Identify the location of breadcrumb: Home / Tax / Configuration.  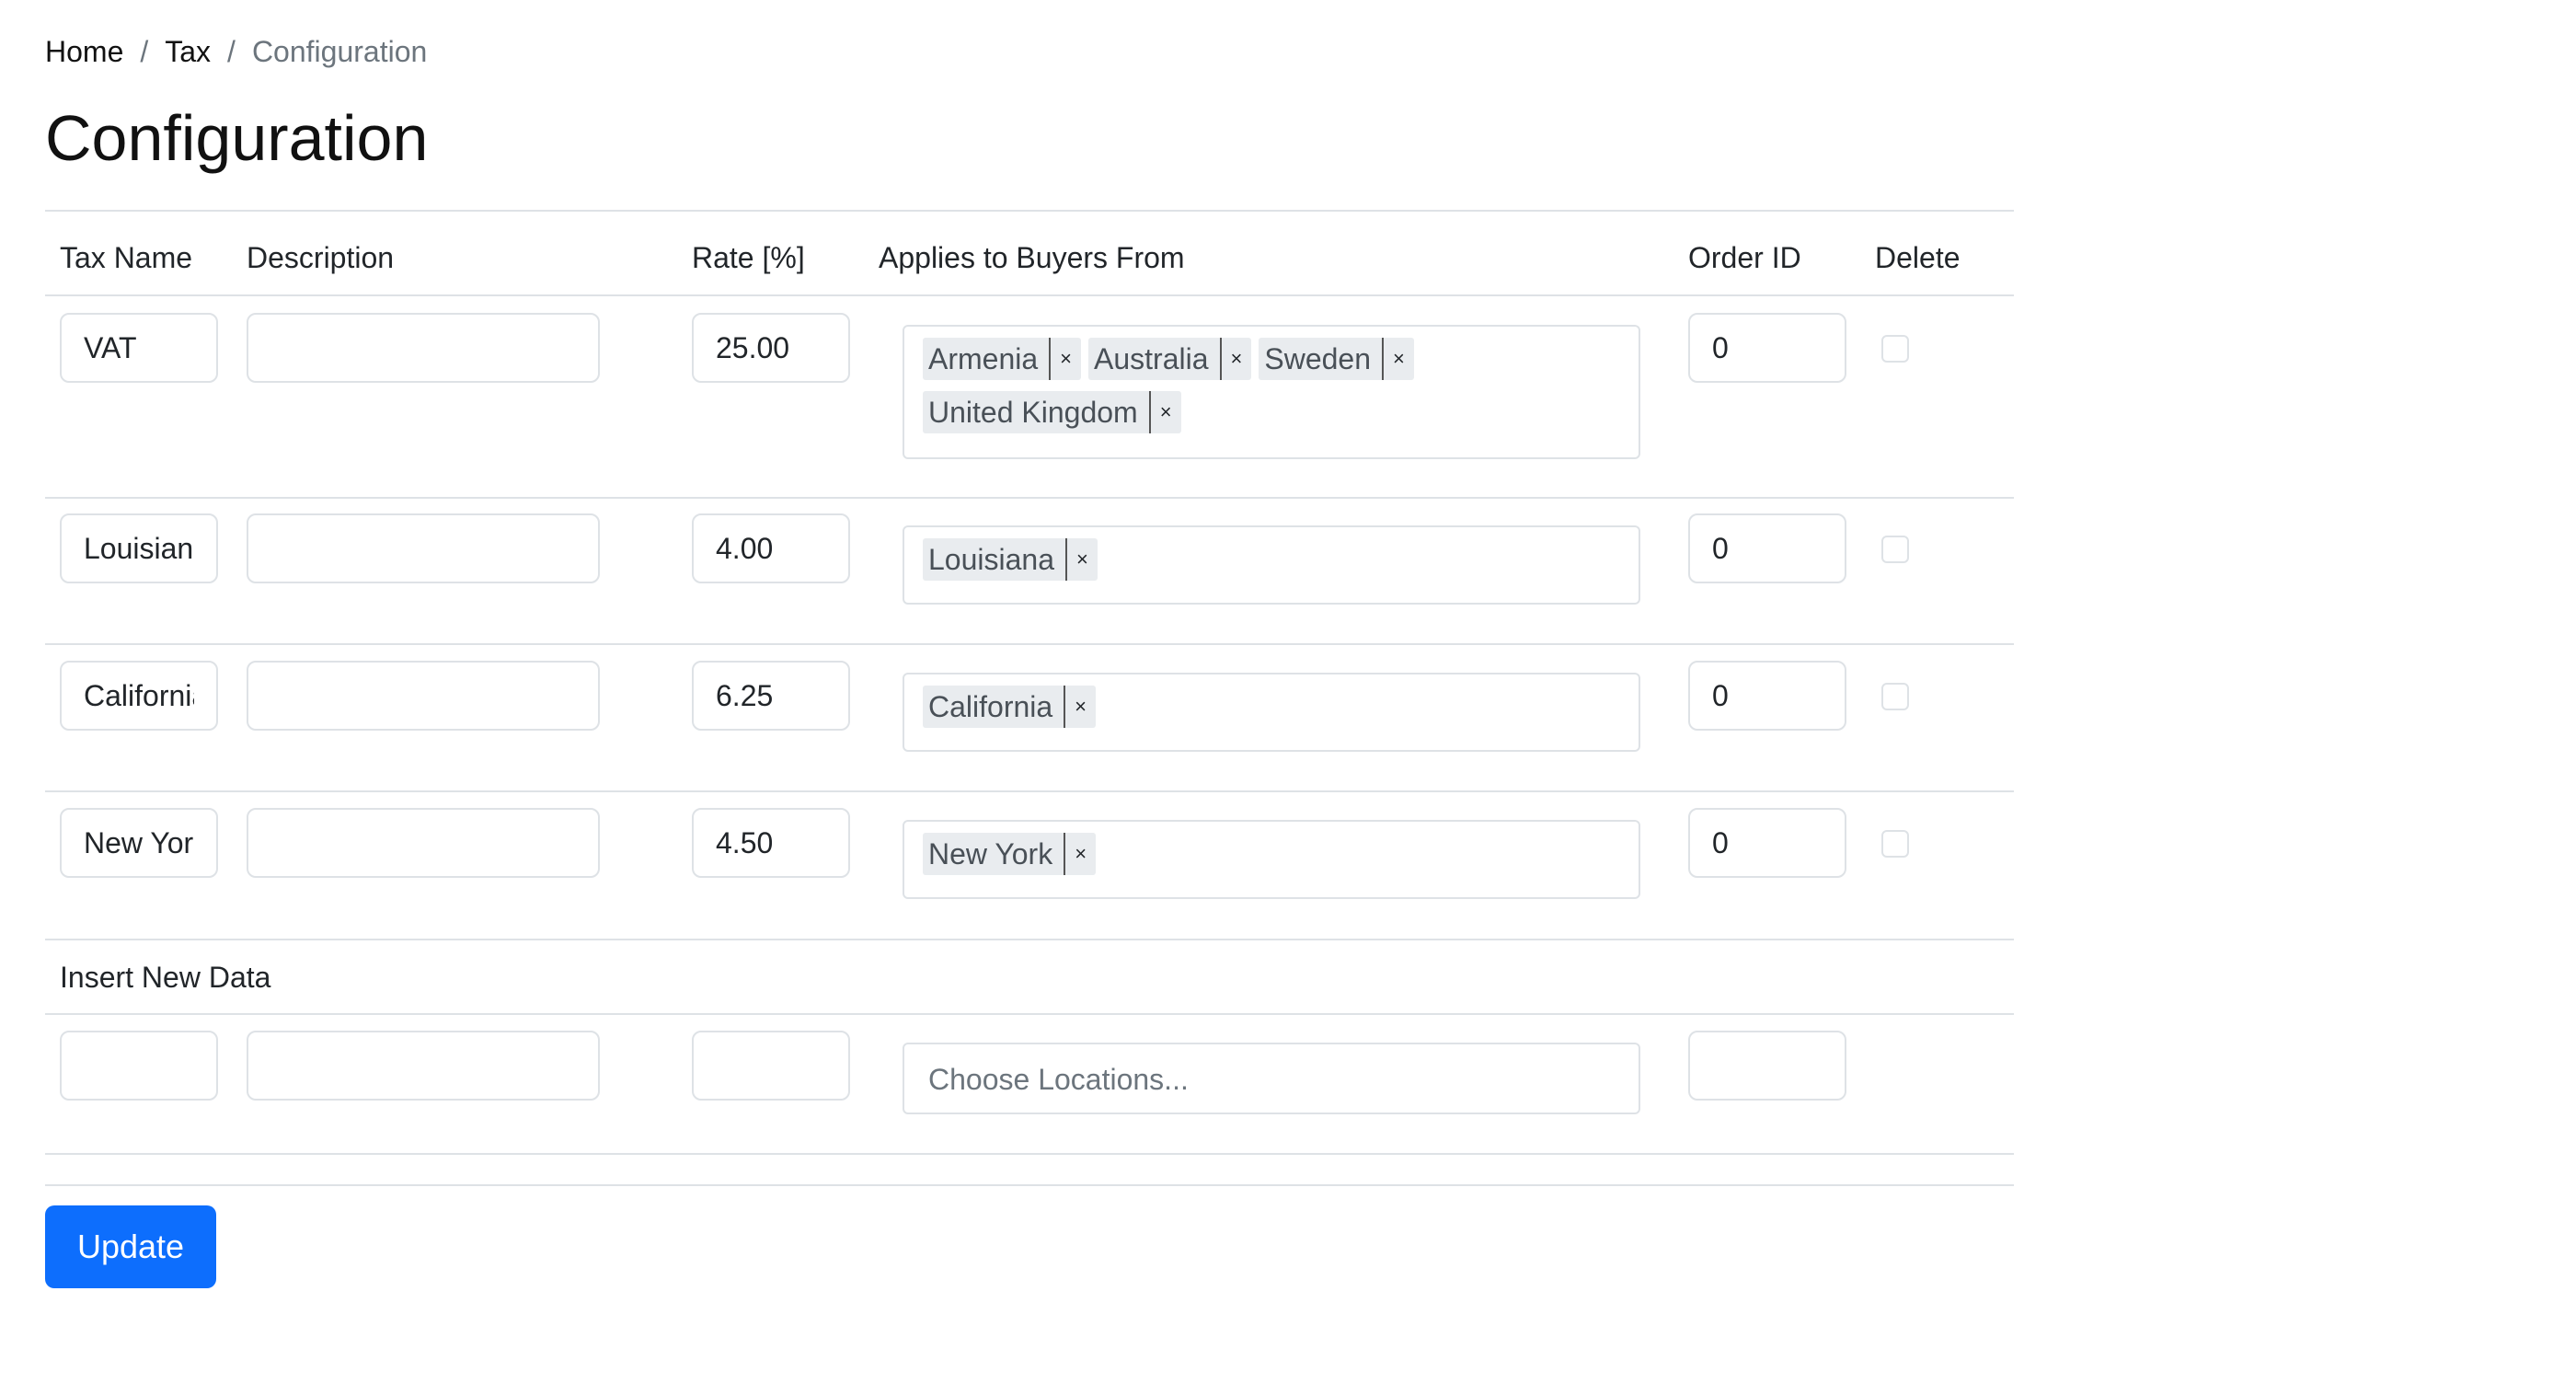
(236, 52).